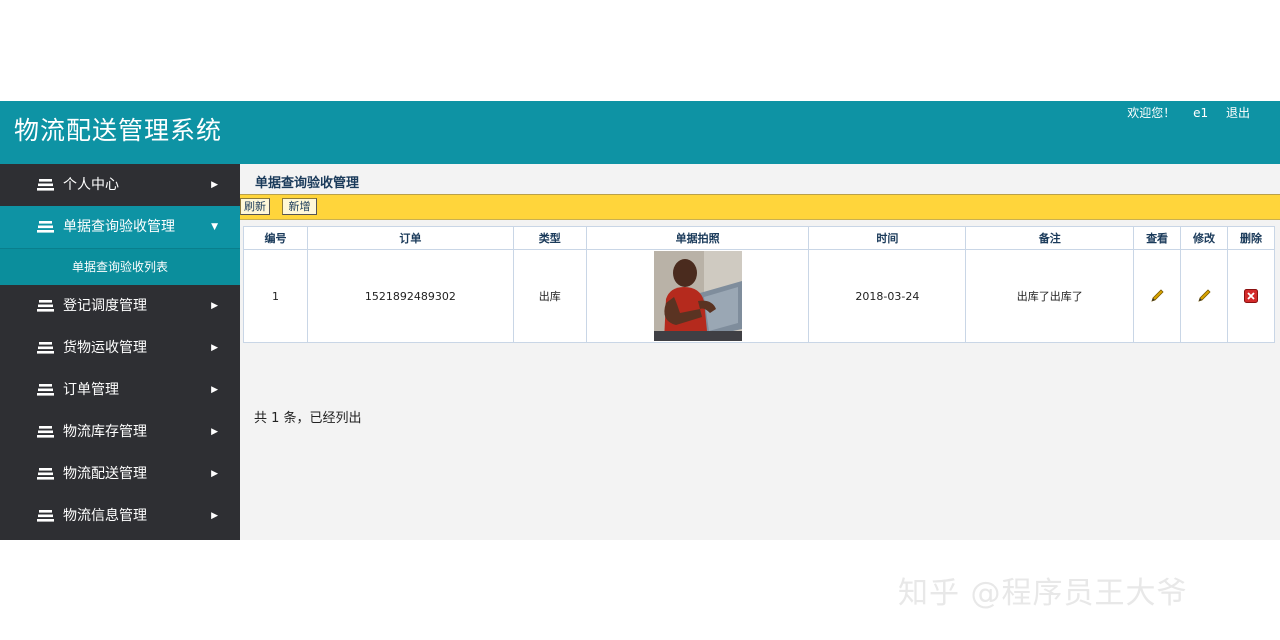  What do you see at coordinates (1043, 593) in the screenshot?
I see `watermark: 知乎 @程序员王大爷` at bounding box center [1043, 593].